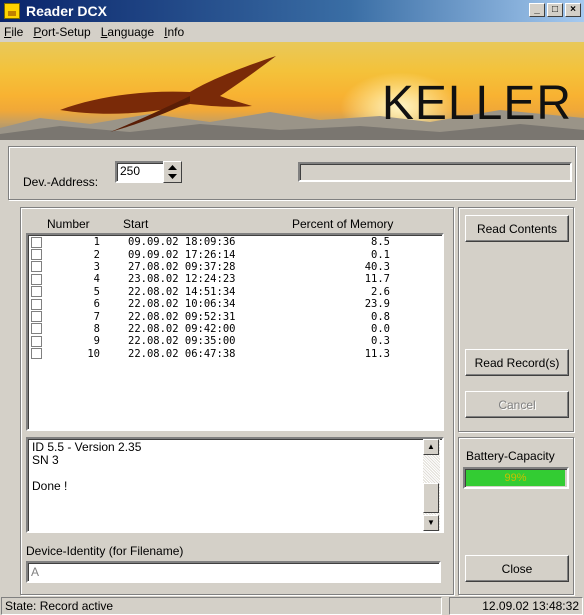  Describe the element at coordinates (517, 568) in the screenshot. I see `close-button: Close` at that location.